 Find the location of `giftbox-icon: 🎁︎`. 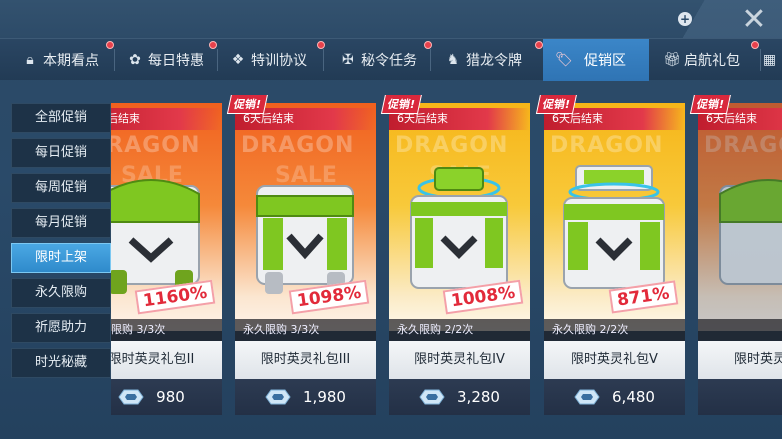

giftbox-icon: 🎁︎ is located at coordinates (672, 60).